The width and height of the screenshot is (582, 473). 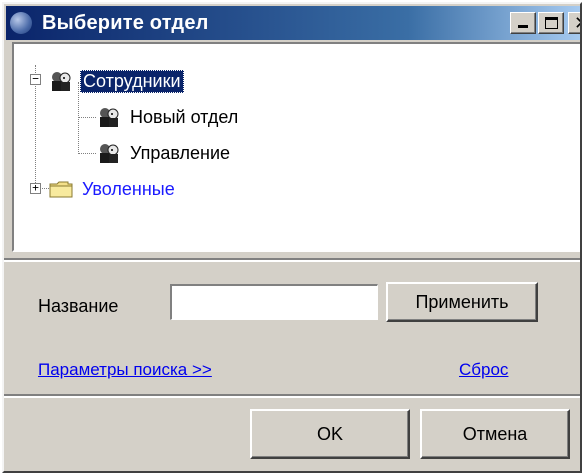 What do you see at coordinates (125, 370) in the screenshot?
I see `search-params-link: Параметры поиска >>` at bounding box center [125, 370].